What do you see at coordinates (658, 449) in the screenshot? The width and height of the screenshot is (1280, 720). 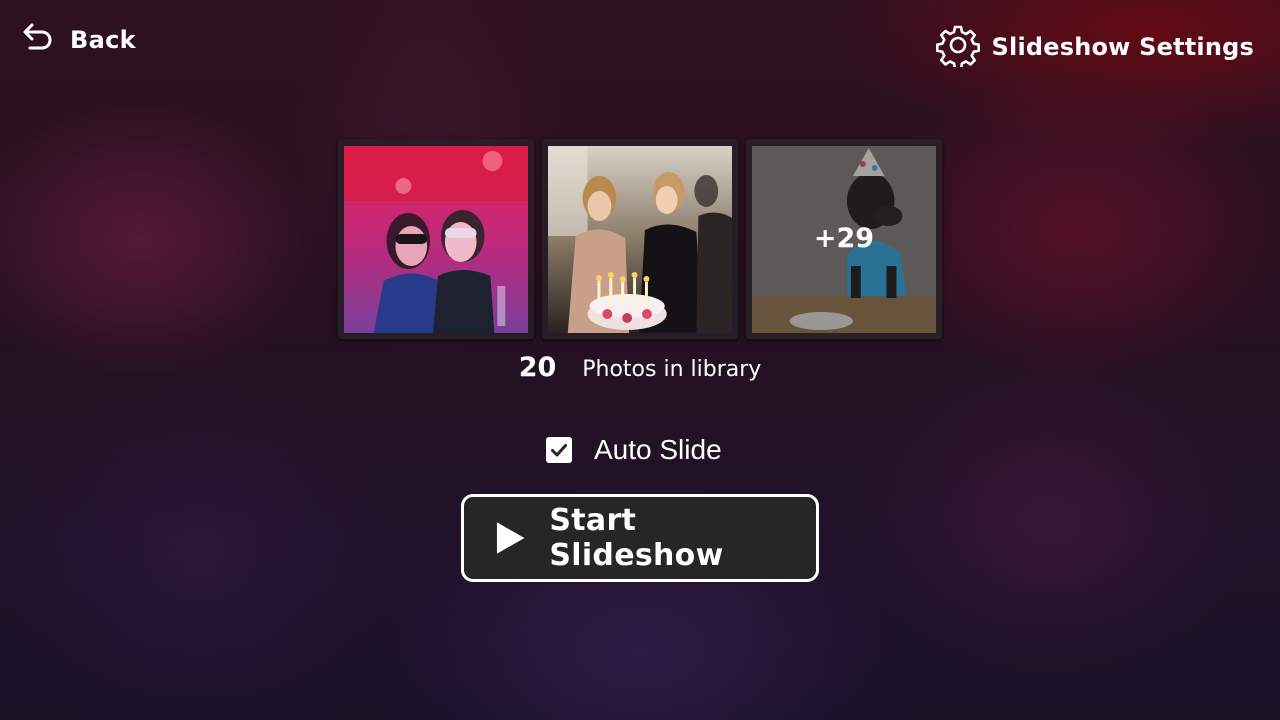 I see `auto-slide-label: Auto Slide` at bounding box center [658, 449].